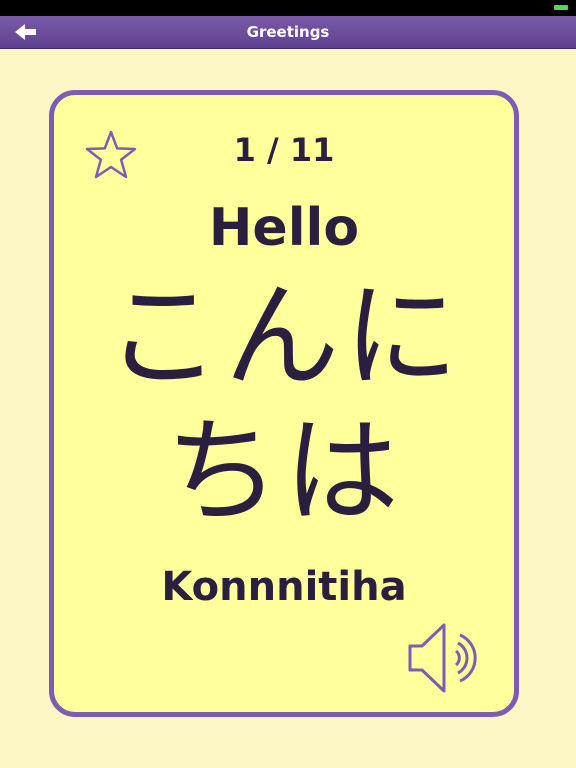  Describe the element at coordinates (284, 337) in the screenshot. I see `word-japanese-line: こんに` at that location.